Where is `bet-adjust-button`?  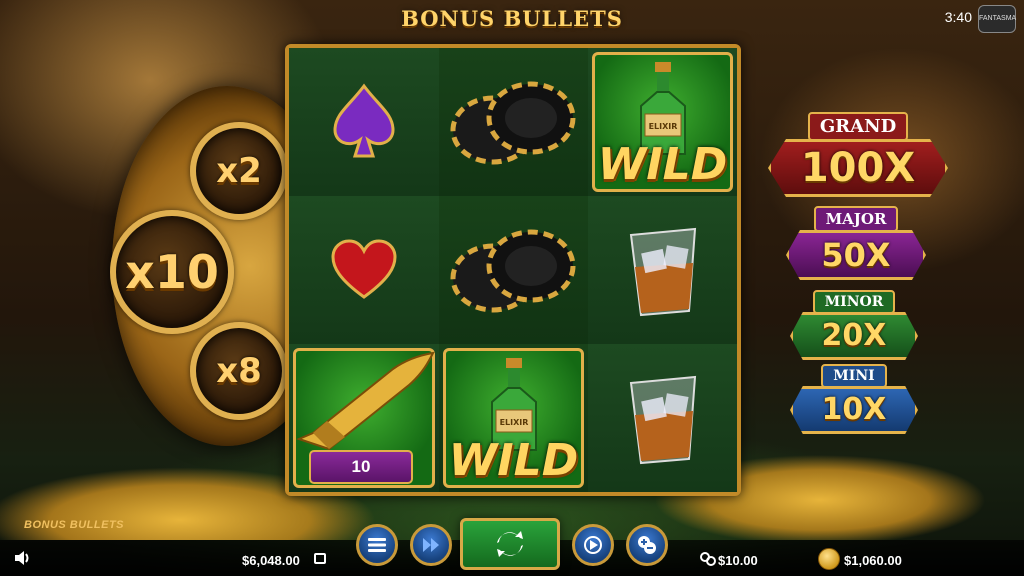
bet-adjust-button is located at coordinates (647, 545).